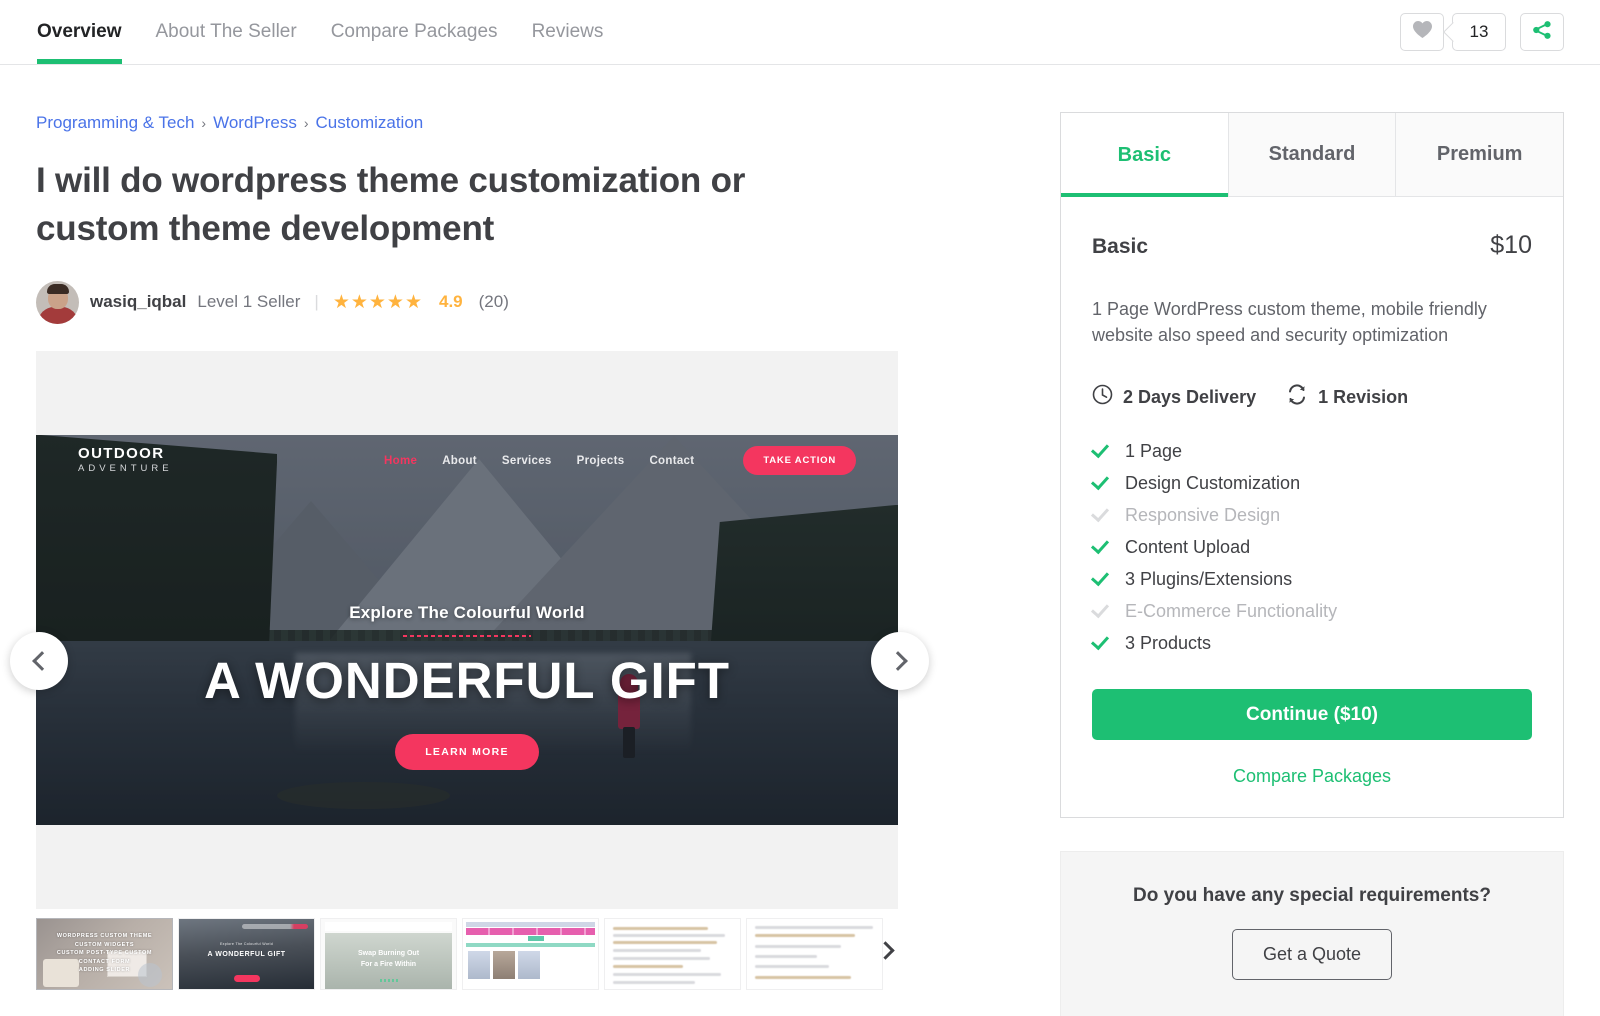 This screenshot has width=1600, height=1016. I want to click on chevron-right-icon, so click(897, 660).